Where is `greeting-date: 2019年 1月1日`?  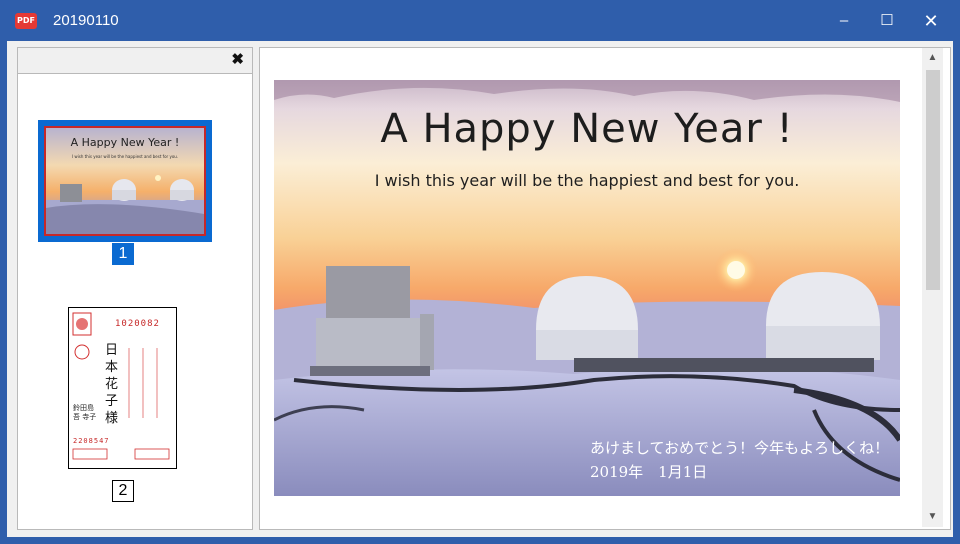 greeting-date: 2019年 1月1日 is located at coordinates (649, 472).